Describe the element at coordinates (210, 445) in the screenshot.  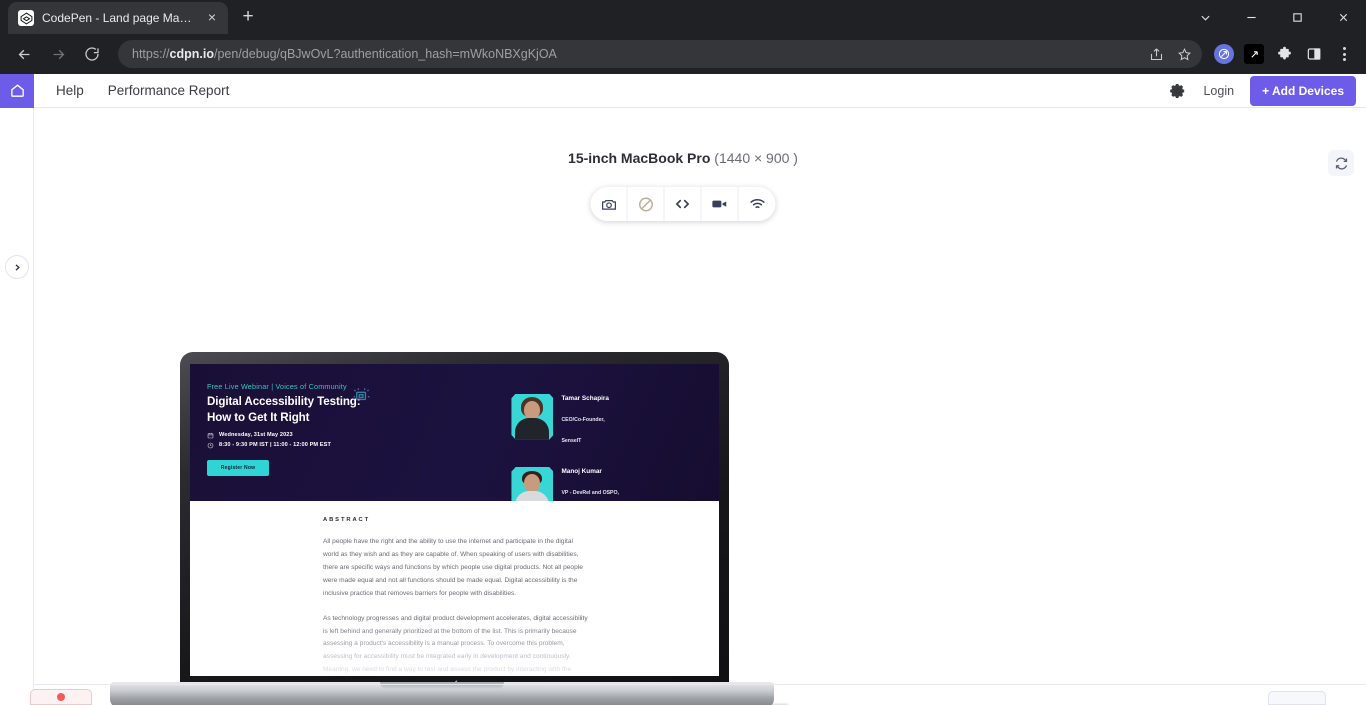
I see `clock-icon` at that location.